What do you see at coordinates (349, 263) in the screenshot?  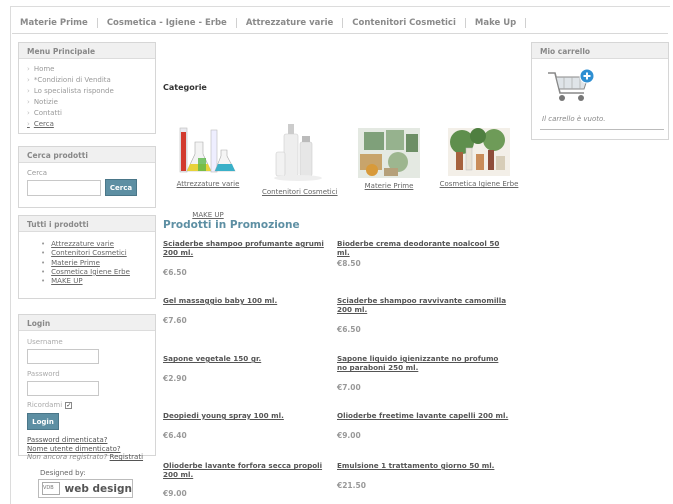 I see `product-price: €8.50` at bounding box center [349, 263].